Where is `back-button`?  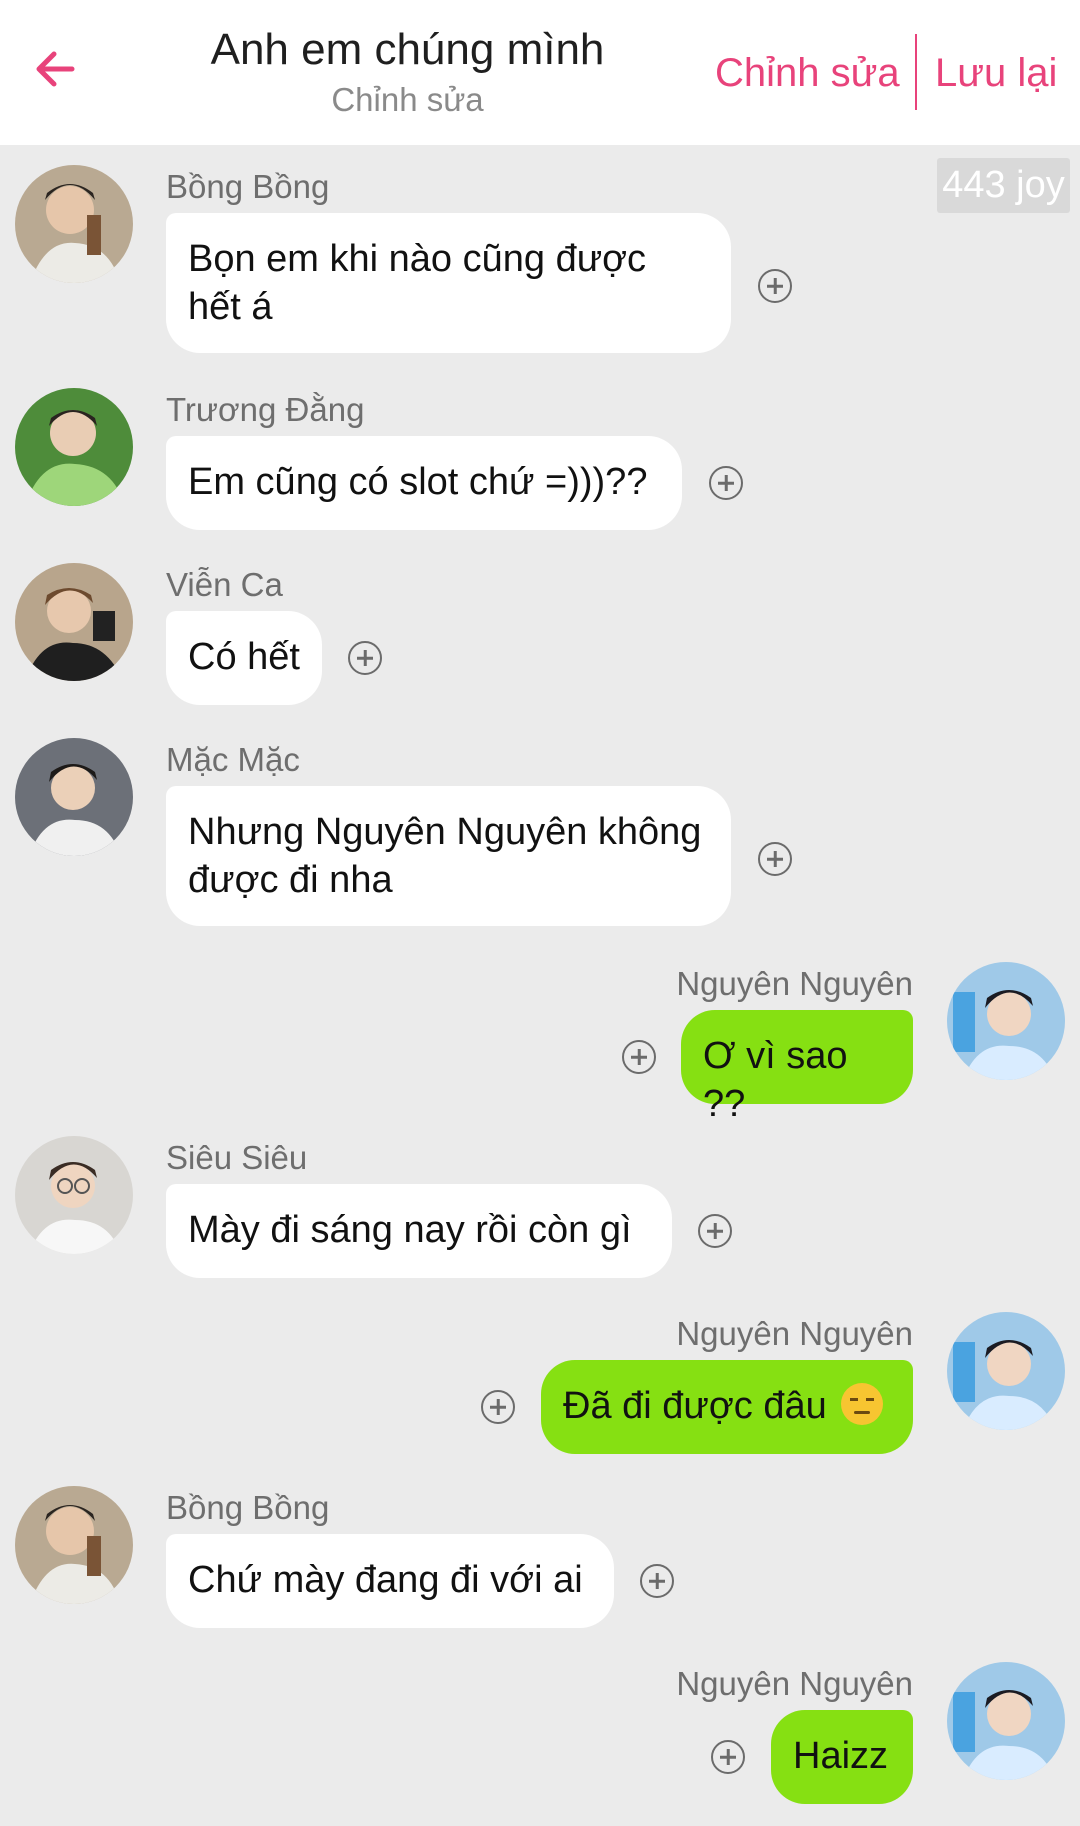 back-button is located at coordinates (60, 72).